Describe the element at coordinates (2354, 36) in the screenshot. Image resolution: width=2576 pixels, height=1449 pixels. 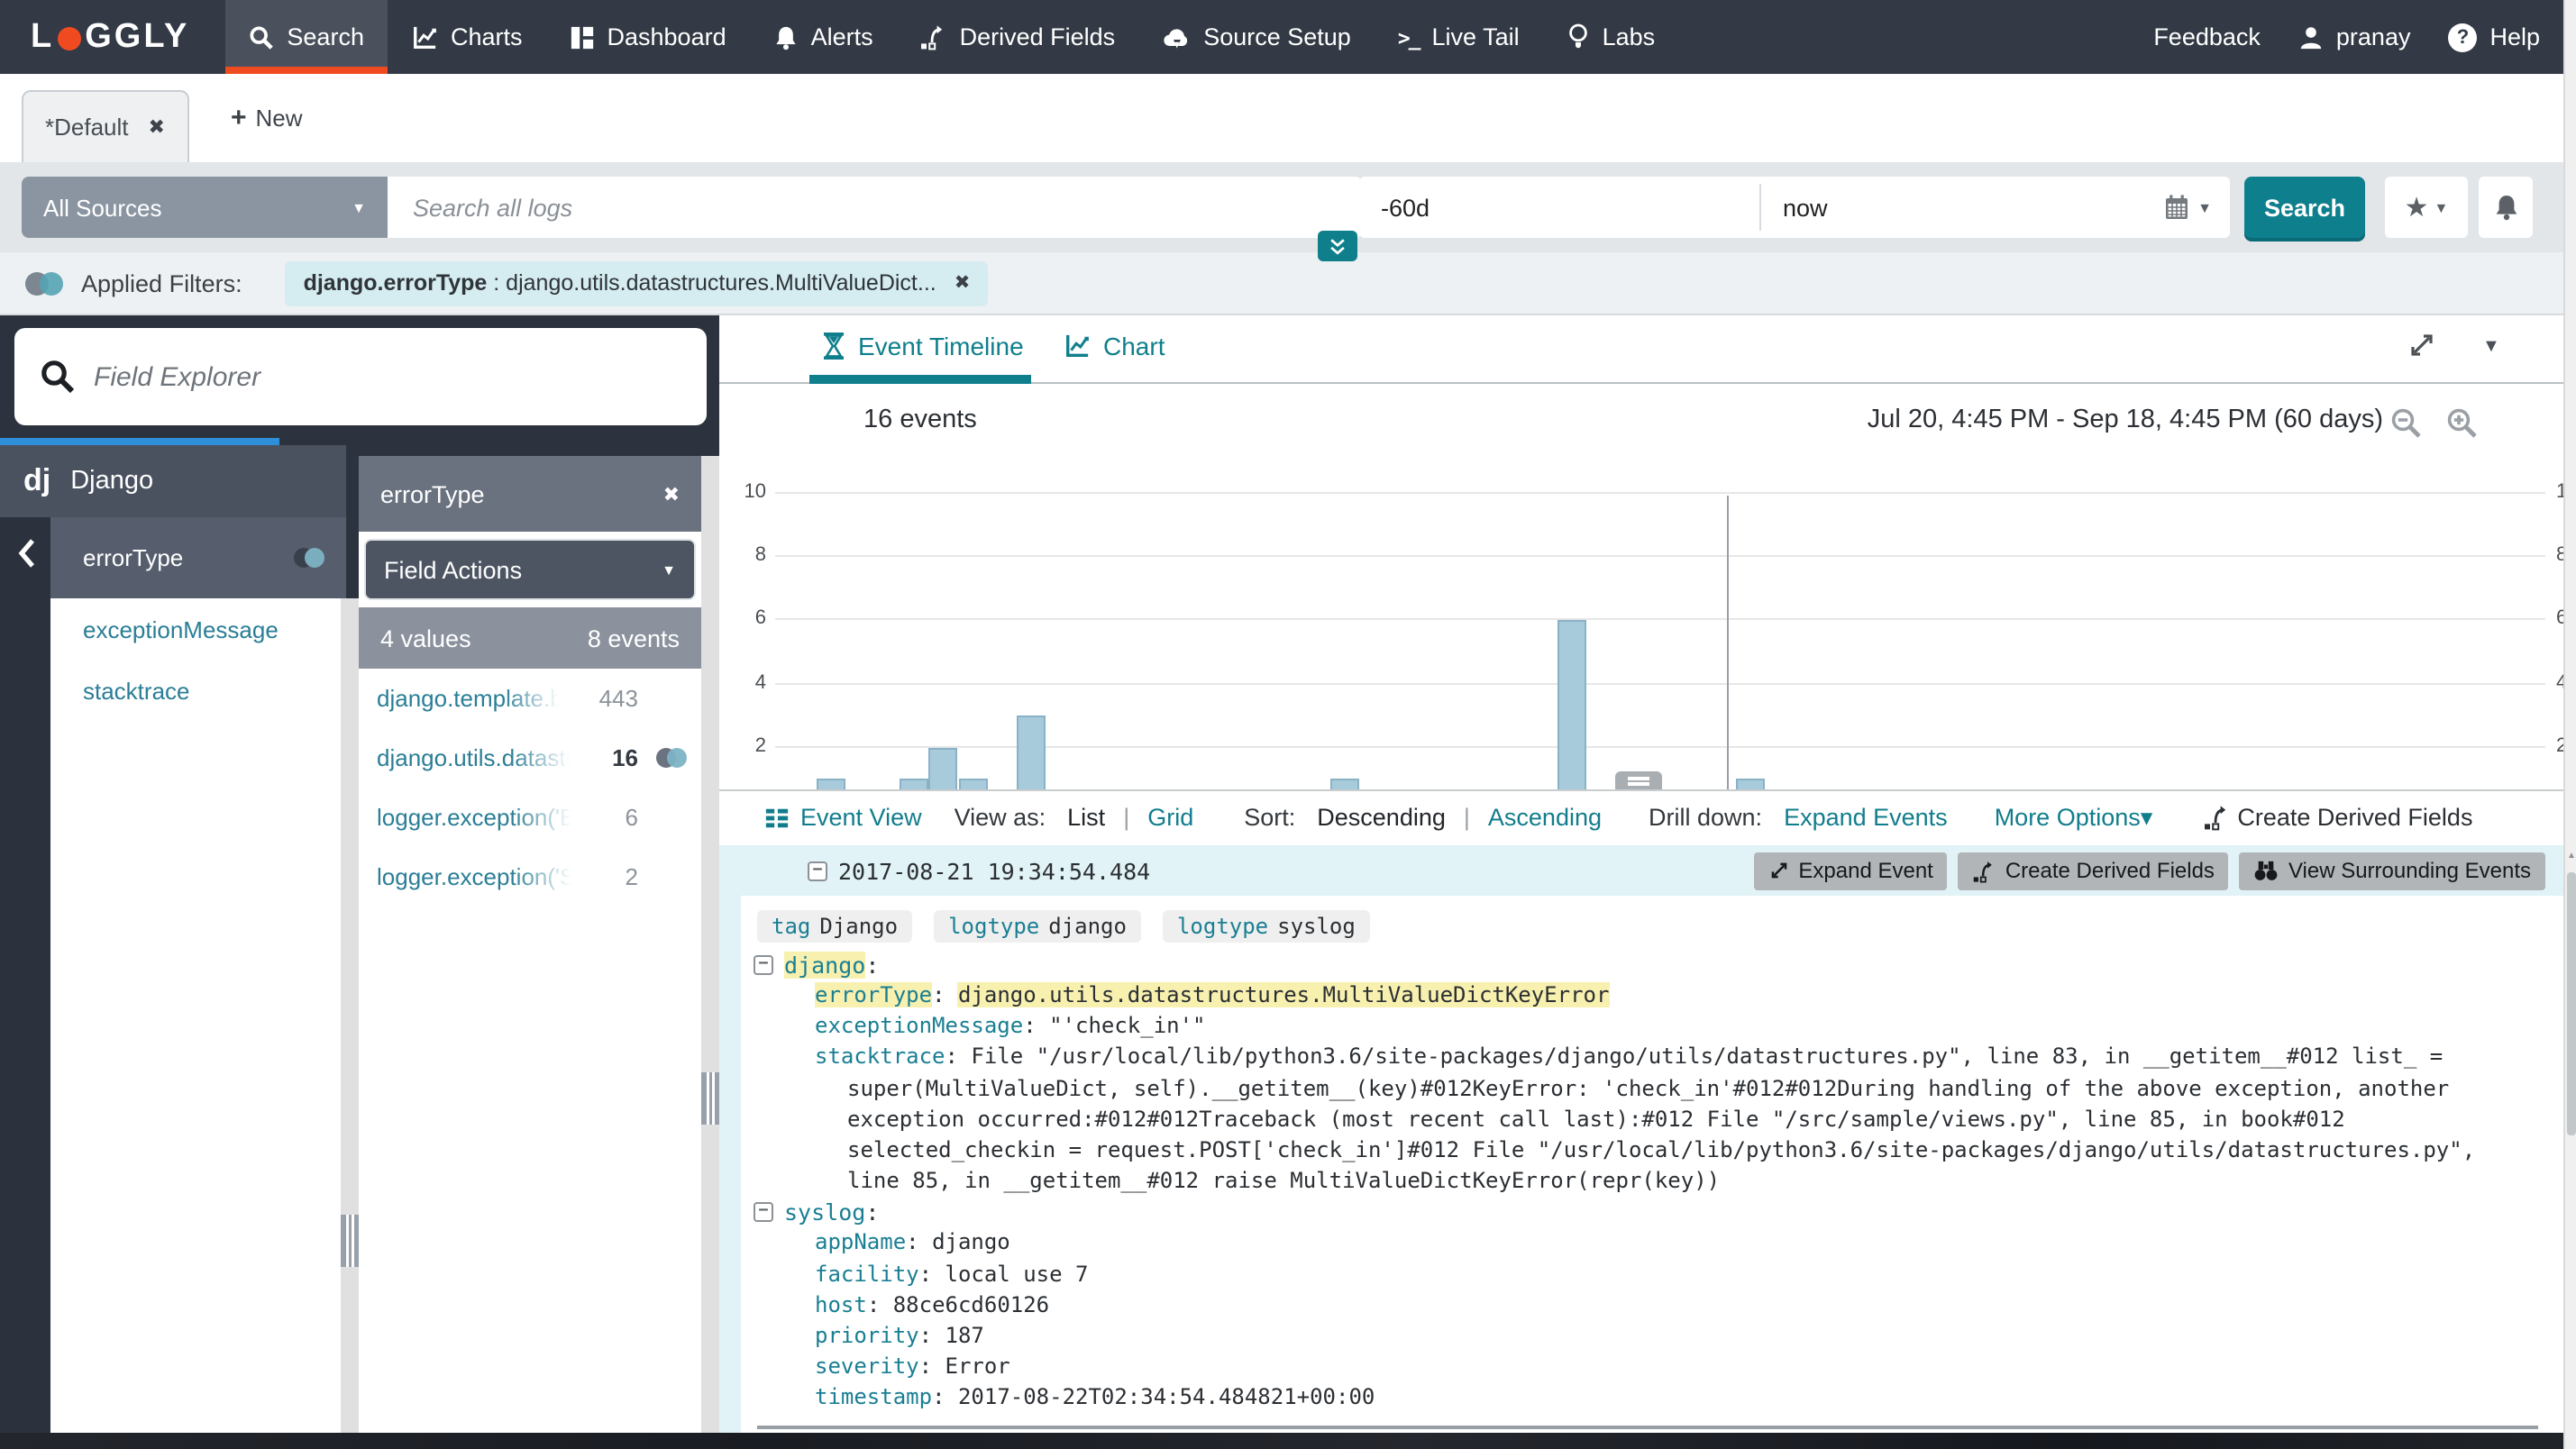
I see `user-menu: pranay` at that location.